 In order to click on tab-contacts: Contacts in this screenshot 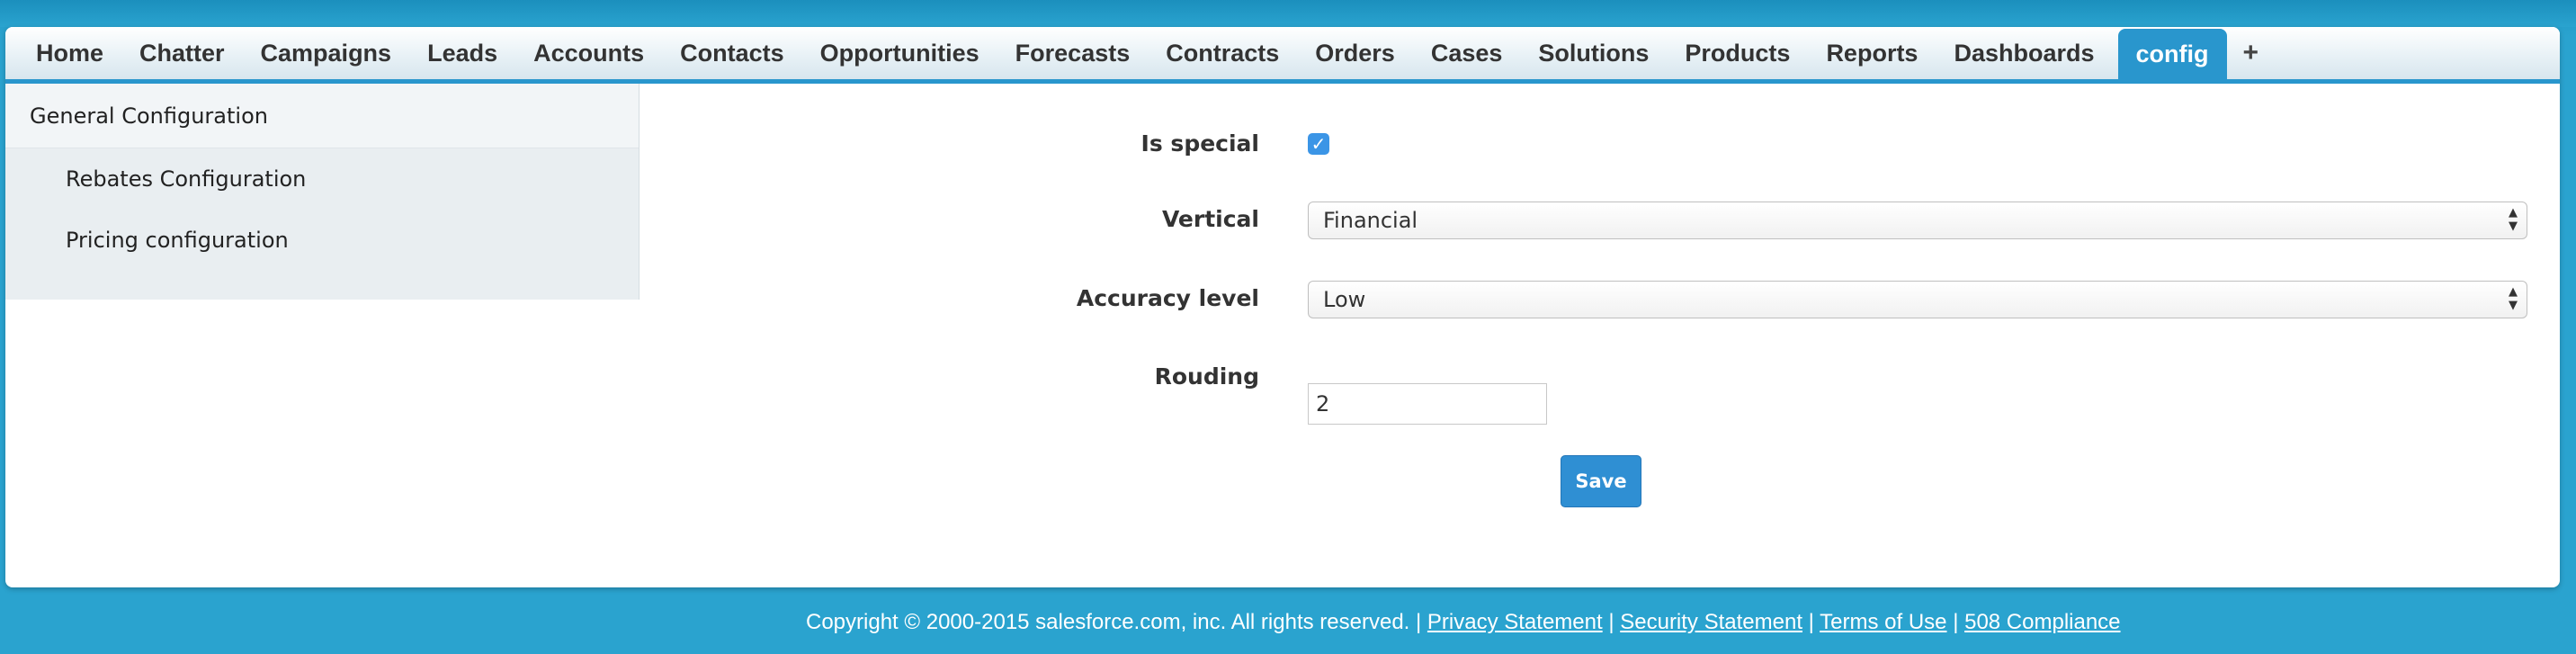, I will do `click(732, 53)`.